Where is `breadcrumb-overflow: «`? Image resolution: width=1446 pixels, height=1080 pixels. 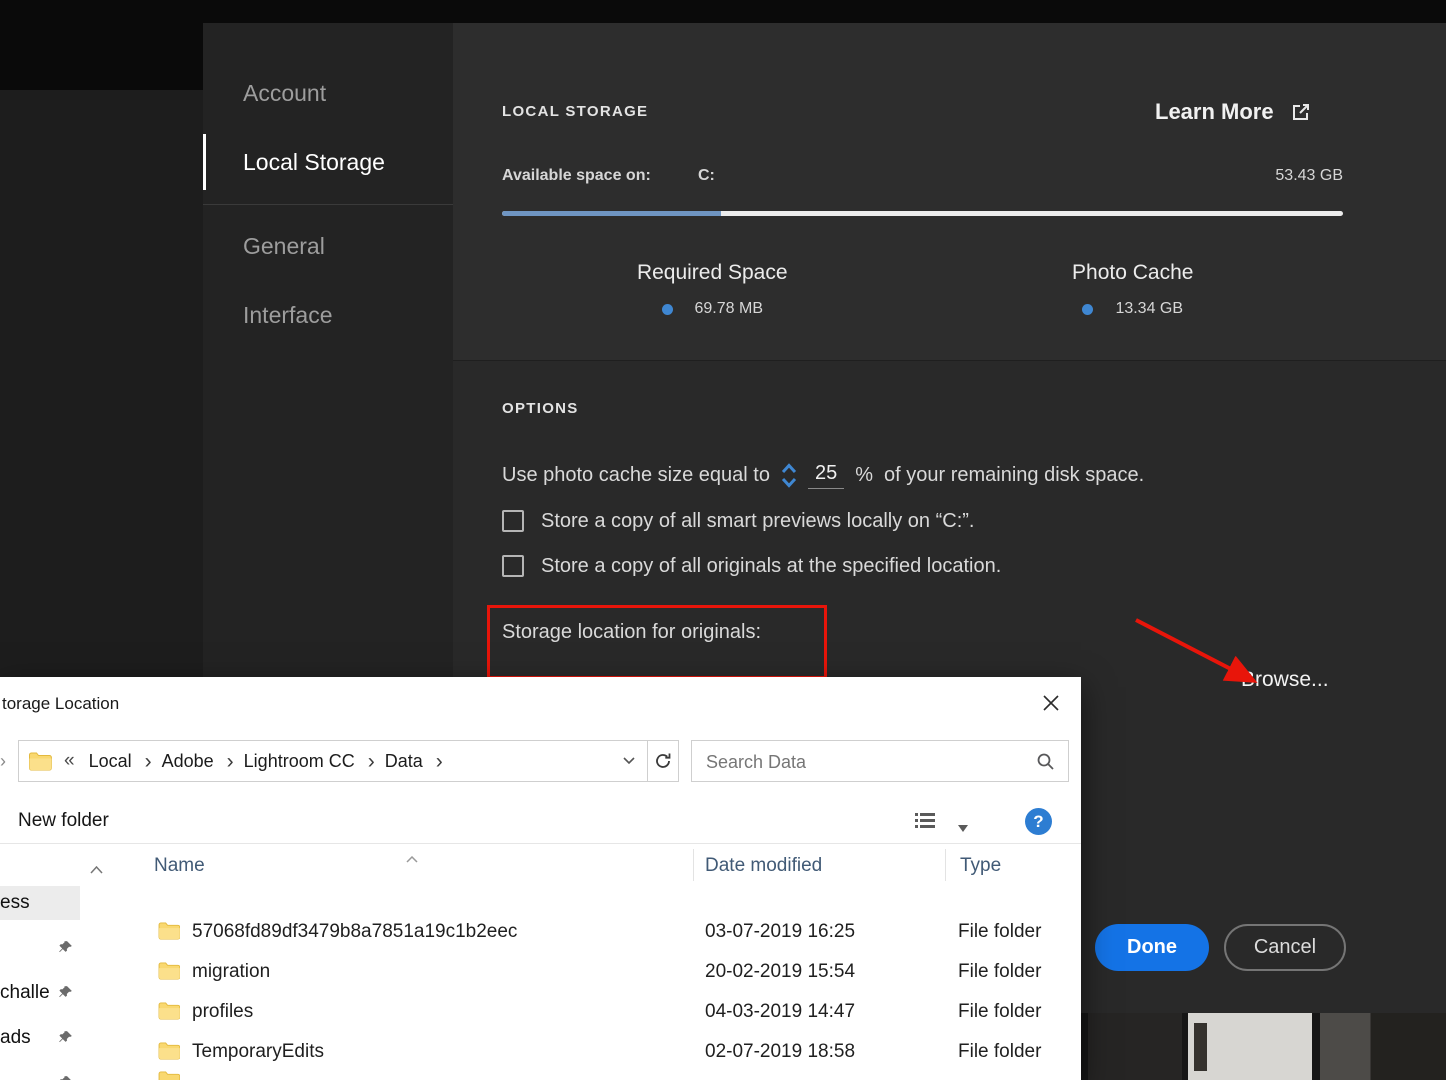 breadcrumb-overflow: « is located at coordinates (69, 761).